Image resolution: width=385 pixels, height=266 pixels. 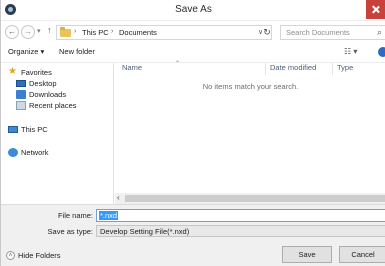 What do you see at coordinates (26, 51) in the screenshot?
I see `organize-button: Organize ▾` at bounding box center [26, 51].